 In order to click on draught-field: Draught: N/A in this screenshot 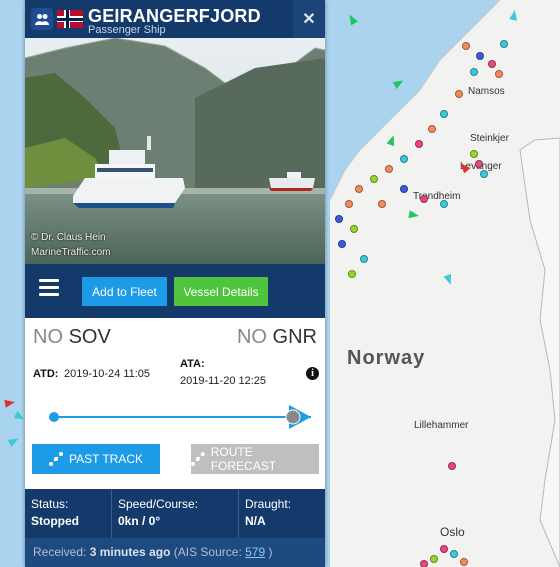, I will do `click(282, 513)`.